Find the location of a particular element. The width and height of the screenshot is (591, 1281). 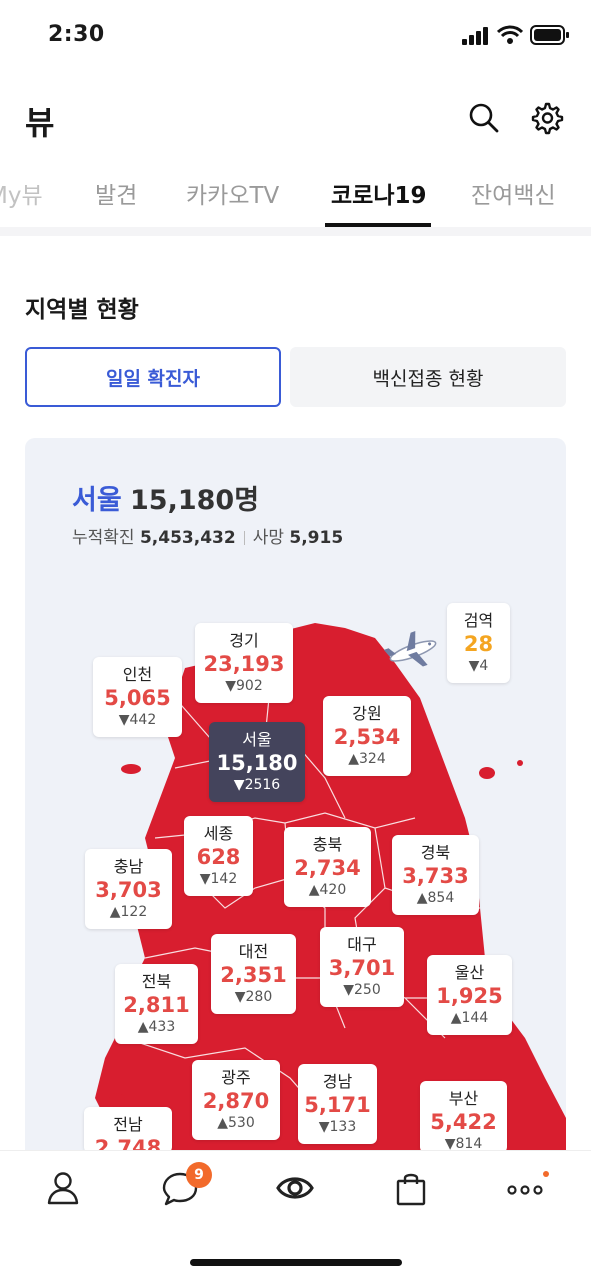

separator is located at coordinates (244, 538).